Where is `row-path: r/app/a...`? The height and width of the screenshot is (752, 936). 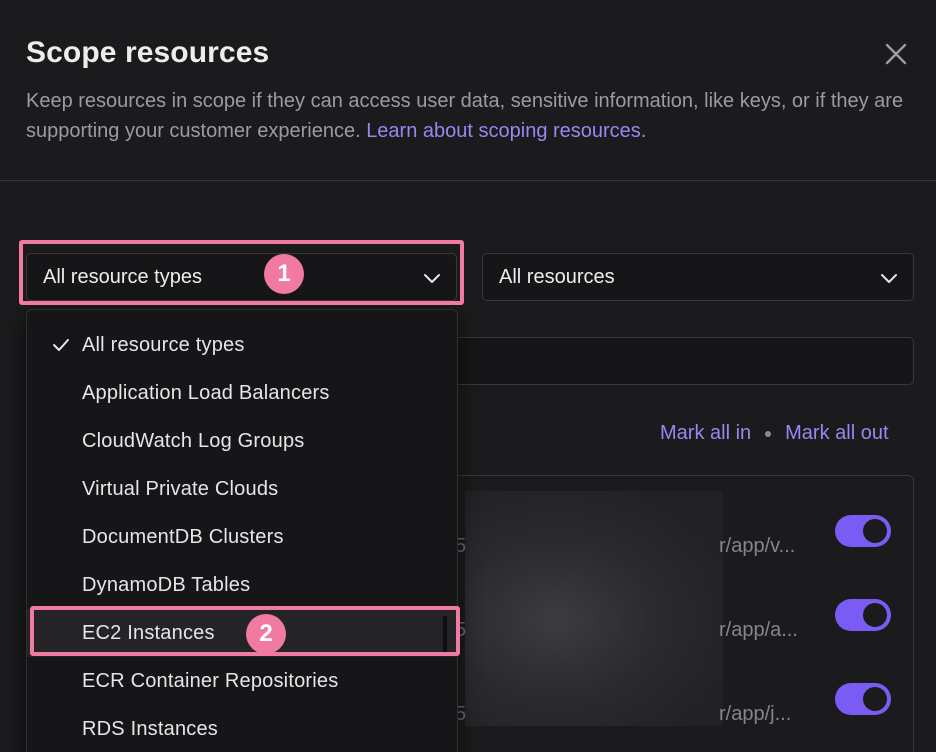 row-path: r/app/a... is located at coordinates (758, 630).